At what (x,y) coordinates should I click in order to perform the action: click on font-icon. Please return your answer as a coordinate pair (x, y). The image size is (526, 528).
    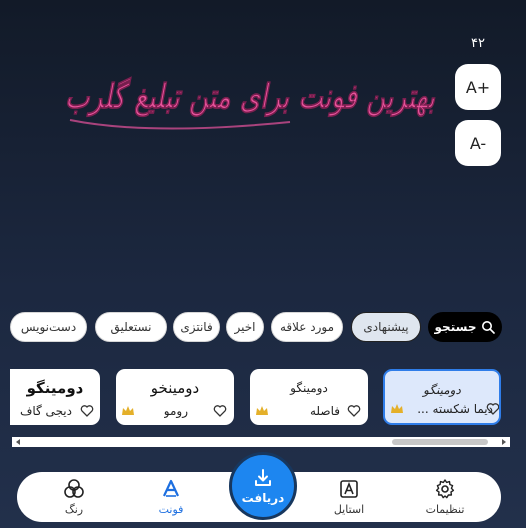
    Looking at the image, I should click on (171, 488).